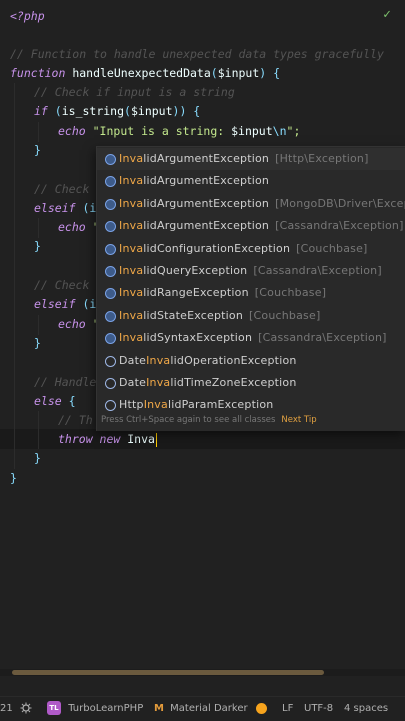 The width and height of the screenshot is (405, 721). Describe the element at coordinates (196, 293) in the screenshot. I see `completion-item-post: lidRangeException` at that location.